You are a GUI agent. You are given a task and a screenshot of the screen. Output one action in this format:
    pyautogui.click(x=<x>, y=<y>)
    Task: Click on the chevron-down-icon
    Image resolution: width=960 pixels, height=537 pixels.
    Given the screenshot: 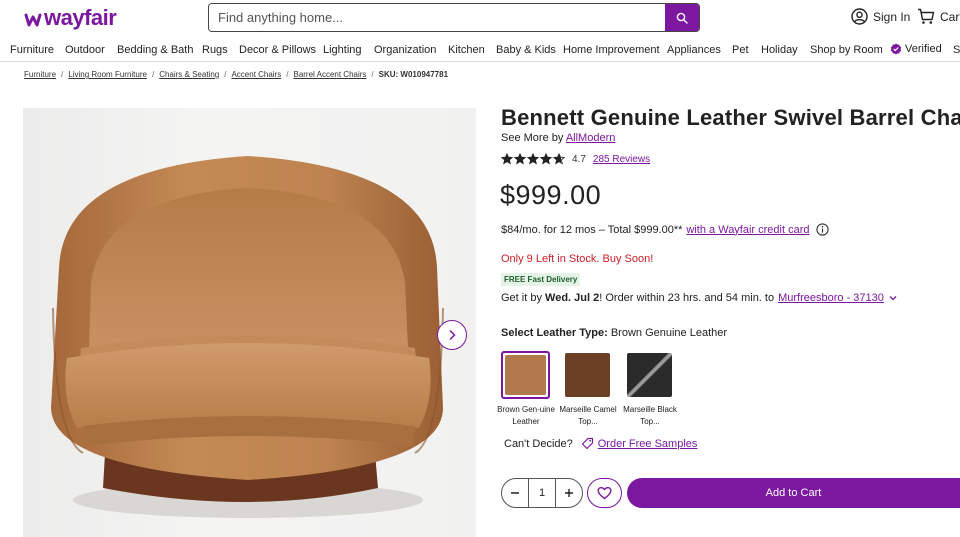 What is the action you would take?
    pyautogui.click(x=893, y=298)
    